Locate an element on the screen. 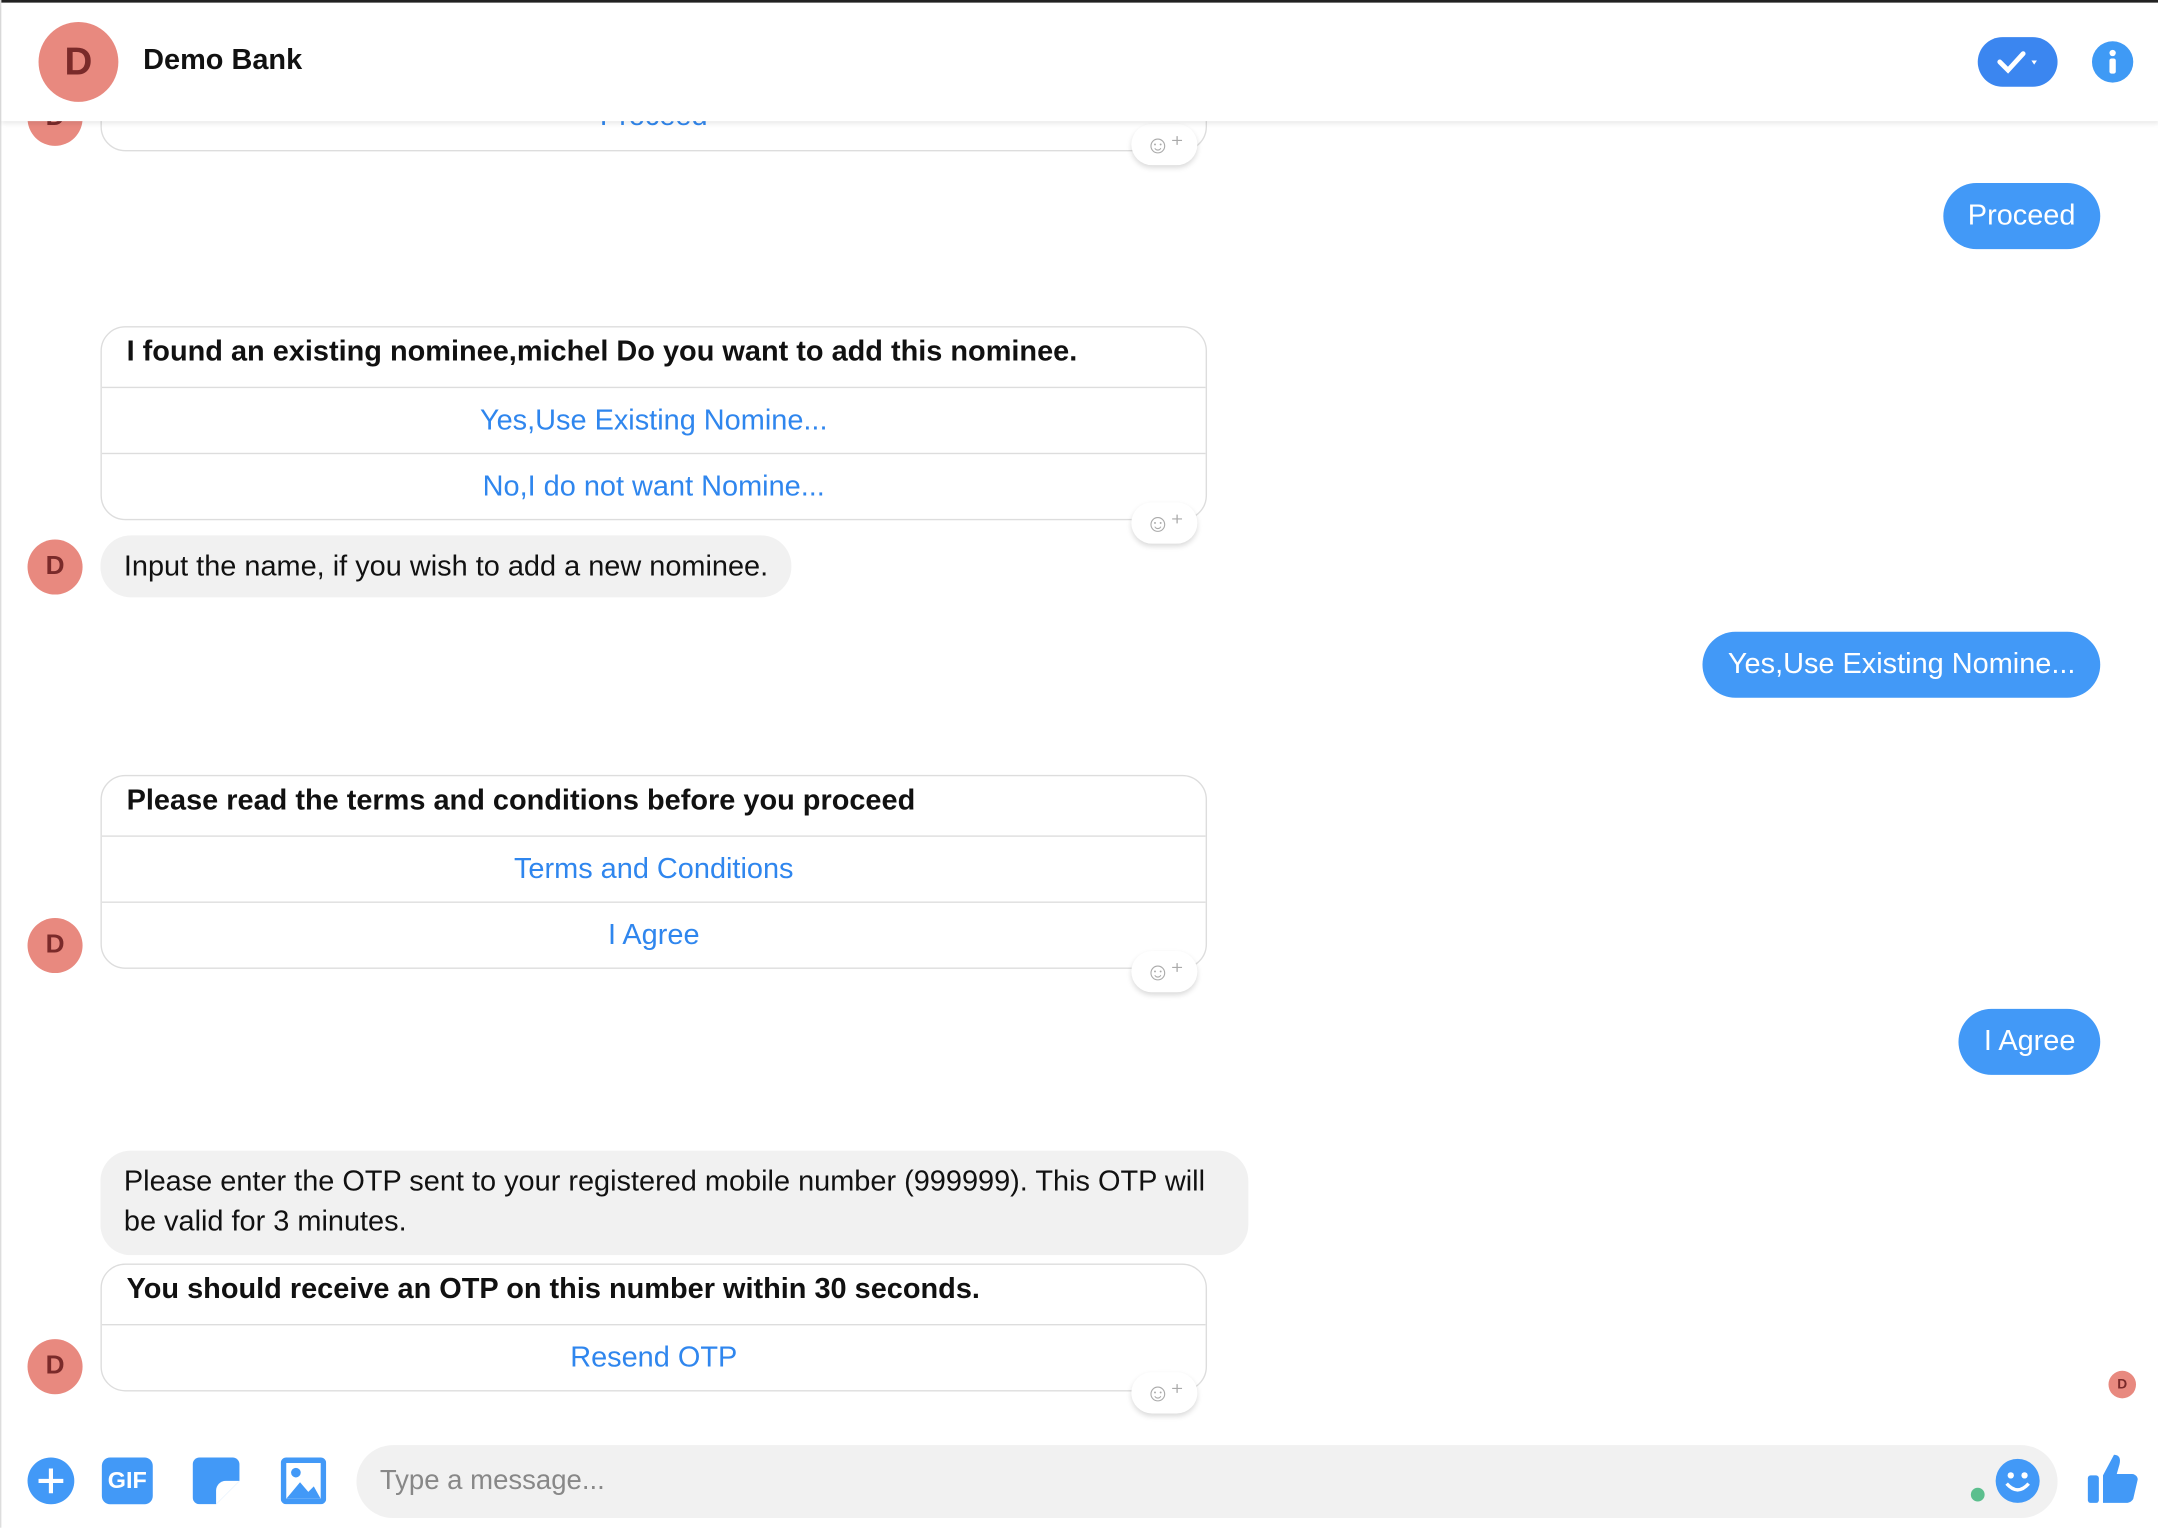 This screenshot has height=1528, width=2158. seen-avatar: D is located at coordinates (2122, 1384).